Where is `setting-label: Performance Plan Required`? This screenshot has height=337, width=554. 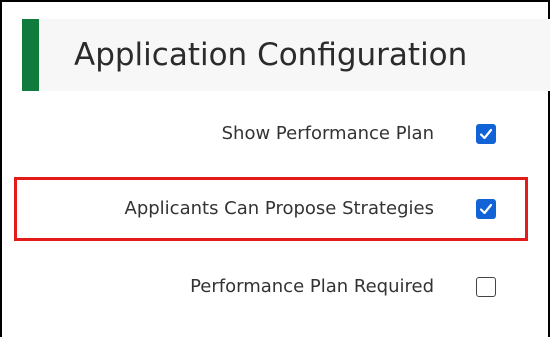
setting-label: Performance Plan Required is located at coordinates (312, 286).